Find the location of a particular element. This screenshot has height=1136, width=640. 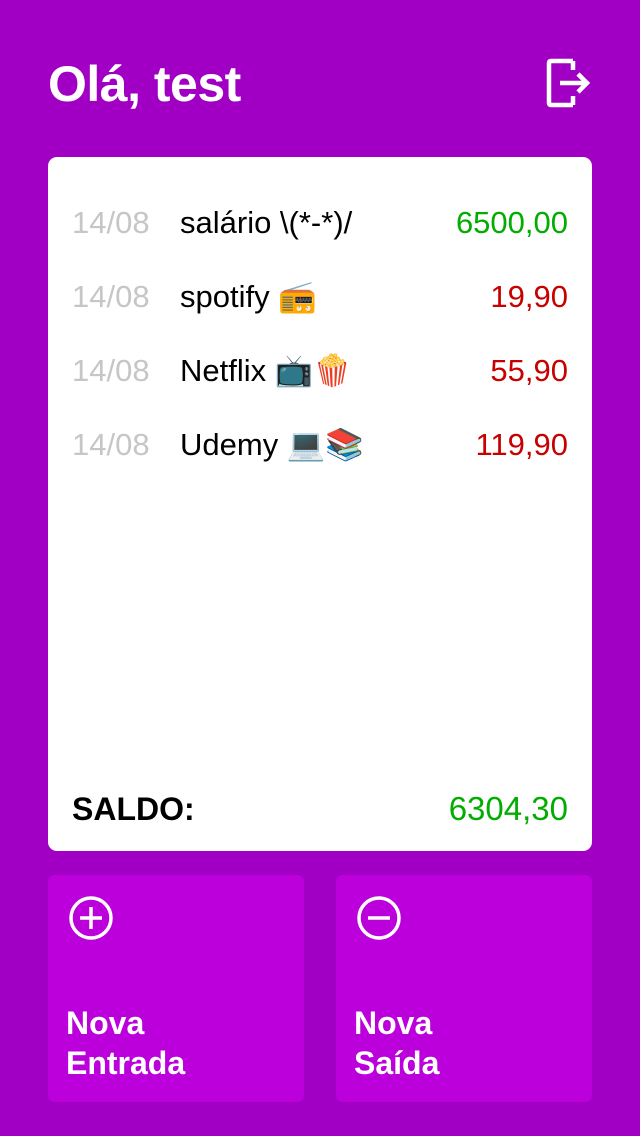

transaction-description: Netflix 📺🍿 is located at coordinates (266, 370).